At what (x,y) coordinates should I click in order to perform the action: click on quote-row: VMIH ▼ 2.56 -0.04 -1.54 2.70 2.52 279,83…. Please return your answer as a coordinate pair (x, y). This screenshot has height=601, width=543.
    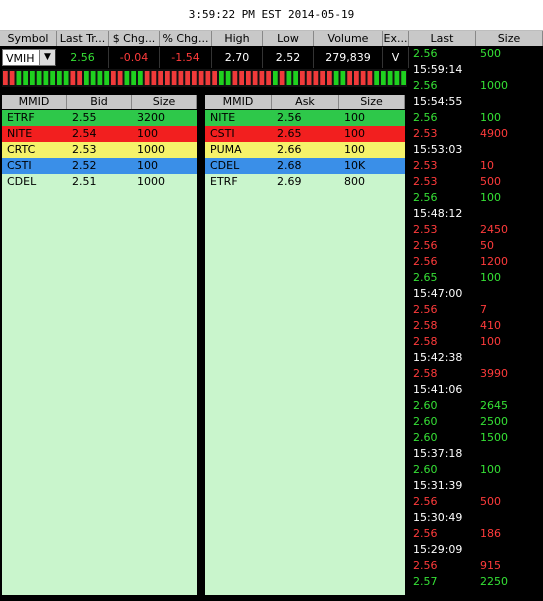
    Looking at the image, I should click on (204, 57).